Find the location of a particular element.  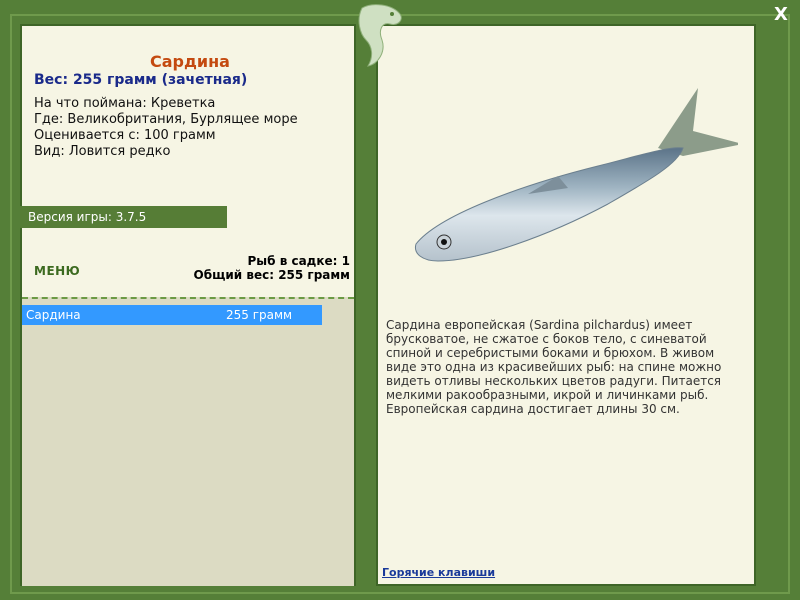

close-button: X is located at coordinates (781, 14).